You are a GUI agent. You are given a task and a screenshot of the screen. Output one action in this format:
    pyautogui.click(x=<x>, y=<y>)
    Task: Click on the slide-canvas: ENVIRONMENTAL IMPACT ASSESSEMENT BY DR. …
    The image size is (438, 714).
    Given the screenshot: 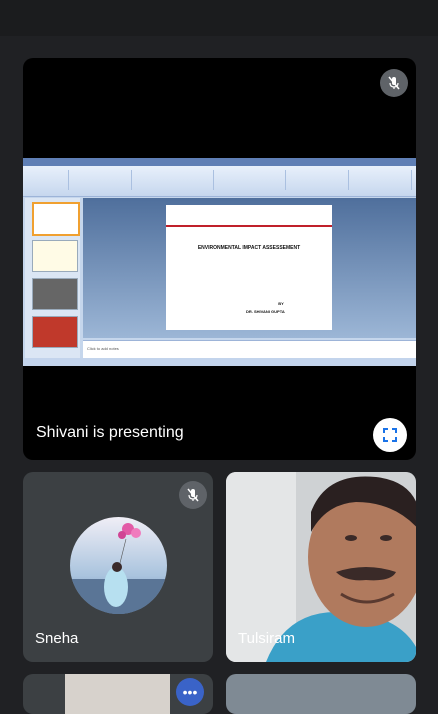 What is the action you would take?
    pyautogui.click(x=249, y=268)
    